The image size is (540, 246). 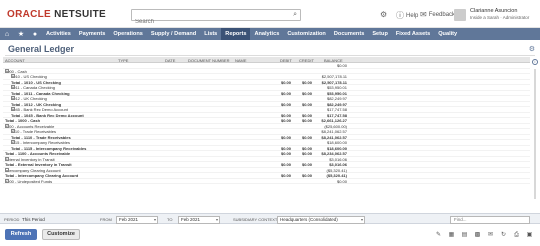 What do you see at coordinates (255, 219) in the screenshot?
I see `subsidiary-label: SUBSIDIARY CONTEXT` at bounding box center [255, 219].